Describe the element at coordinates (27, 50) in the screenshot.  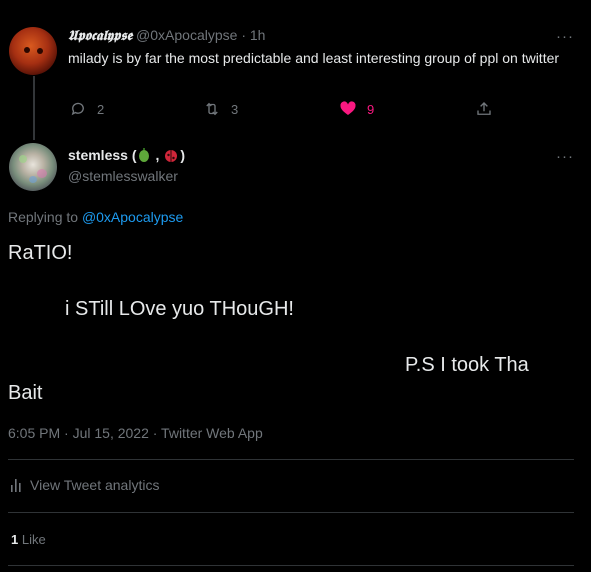
I see `avatar-eye-left` at that location.